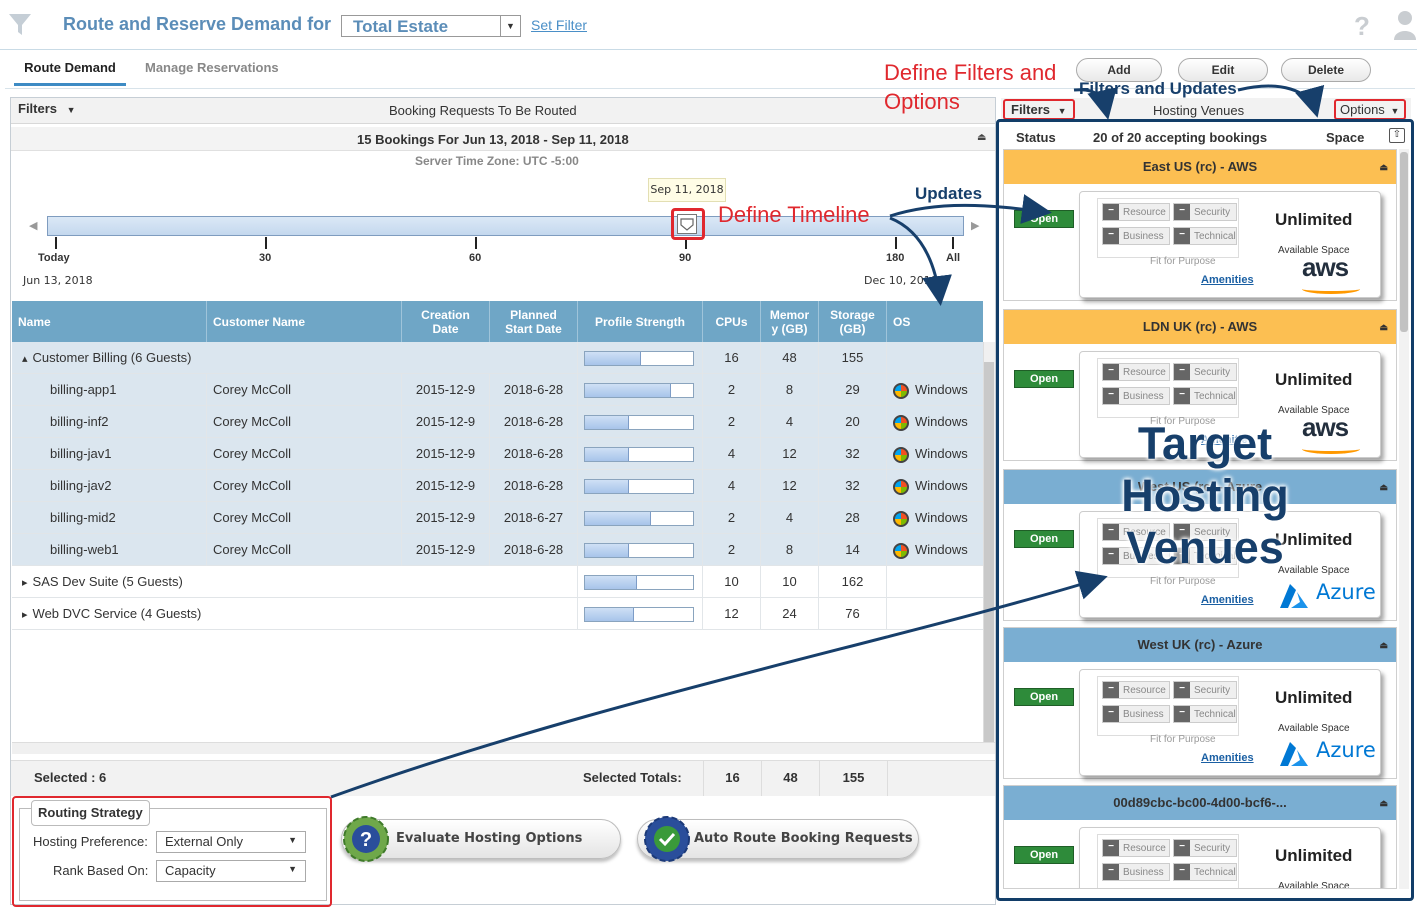 Image resolution: width=1417 pixels, height=911 pixels. I want to click on profile-strength-cell, so click(640, 582).